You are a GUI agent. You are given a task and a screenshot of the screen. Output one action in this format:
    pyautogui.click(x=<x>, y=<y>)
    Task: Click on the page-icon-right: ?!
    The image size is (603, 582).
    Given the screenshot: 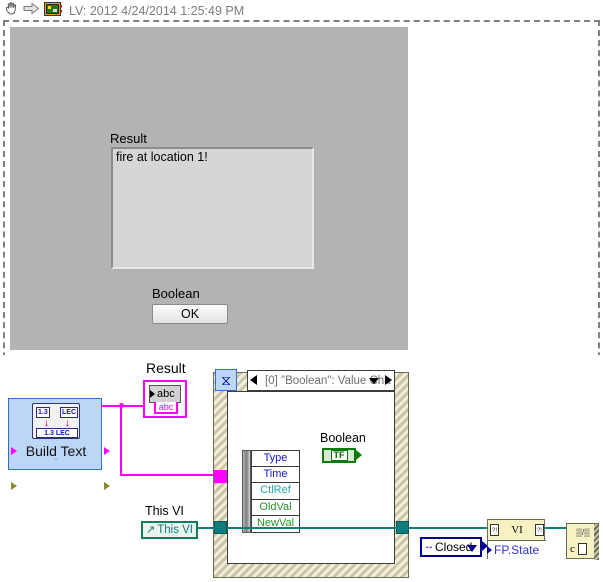 What is the action you would take?
    pyautogui.click(x=539, y=530)
    